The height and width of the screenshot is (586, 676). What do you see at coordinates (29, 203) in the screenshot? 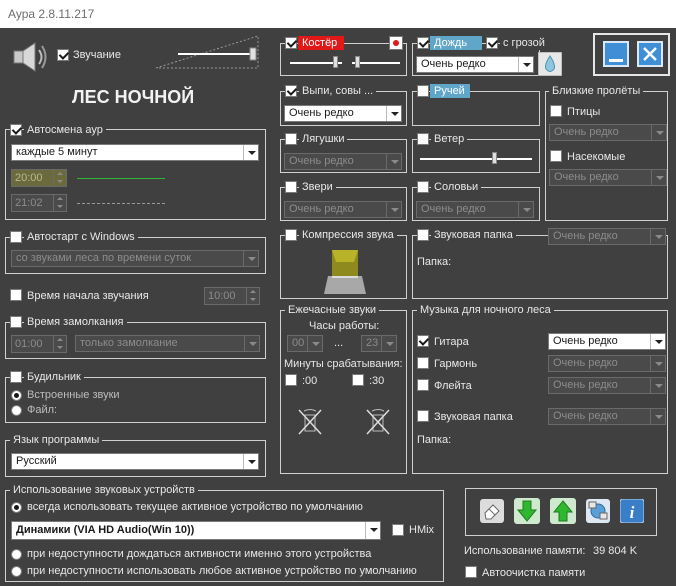
I see `time2-value: 21:02` at bounding box center [29, 203].